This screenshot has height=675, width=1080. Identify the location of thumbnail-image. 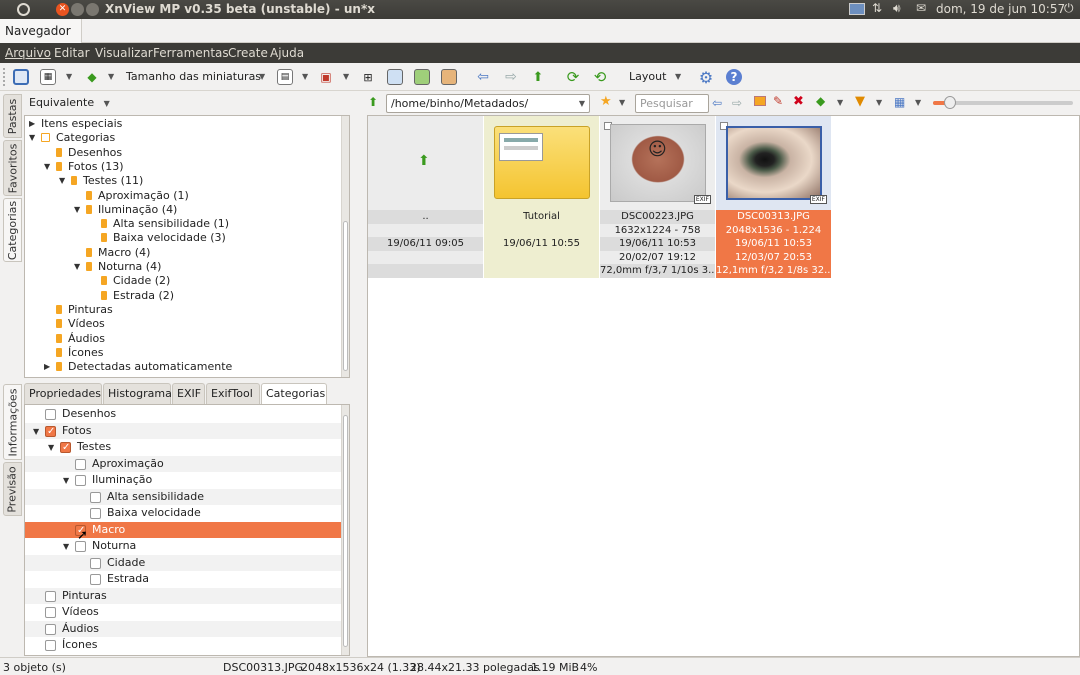
(541, 163).